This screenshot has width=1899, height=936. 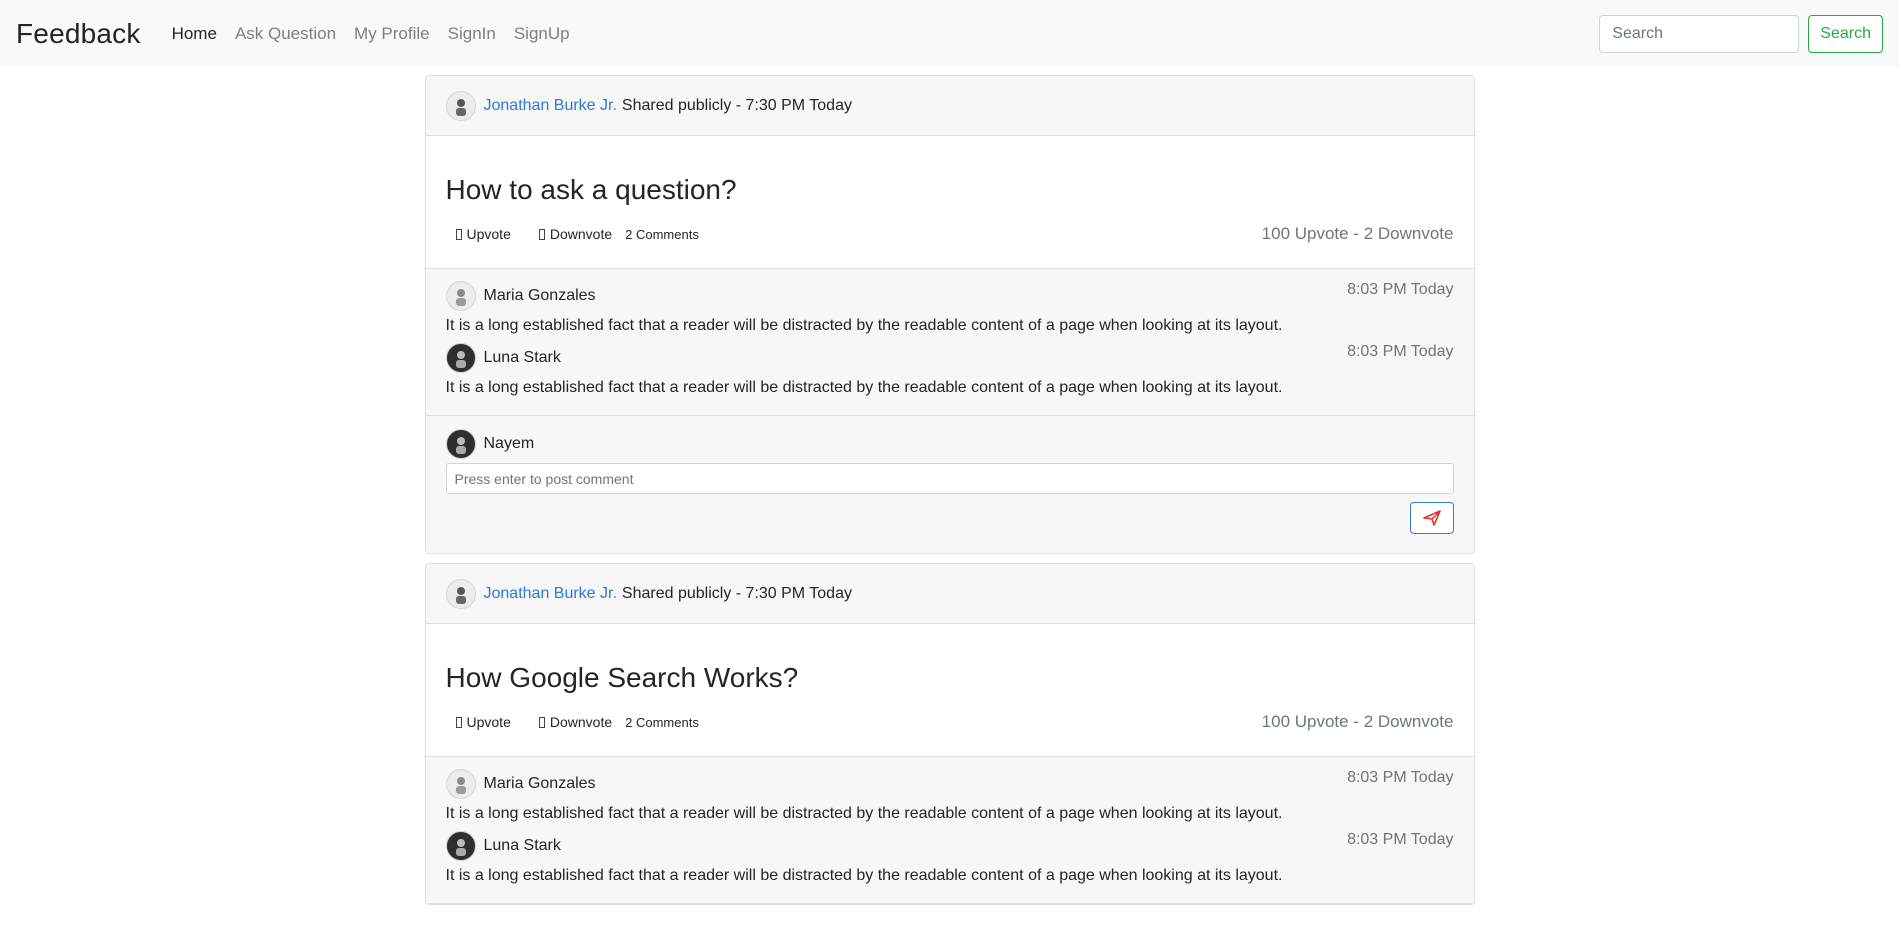 I want to click on nav-signin: SignIn, so click(x=472, y=34).